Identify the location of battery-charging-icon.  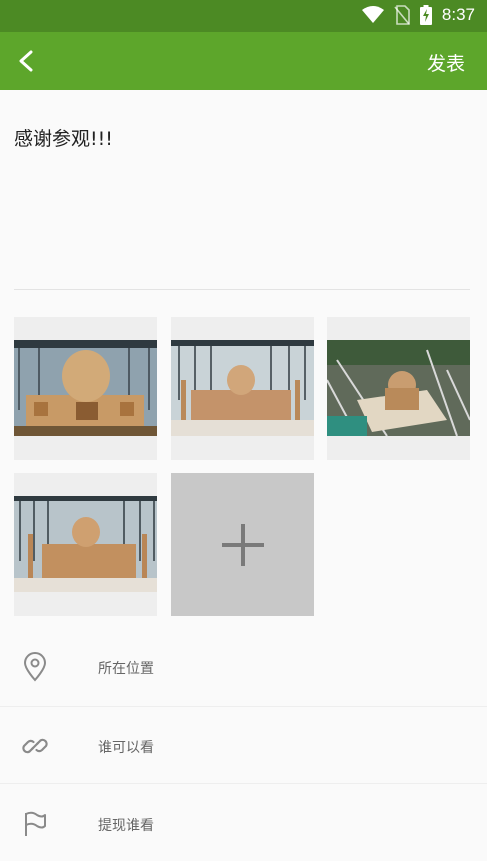
(425, 15).